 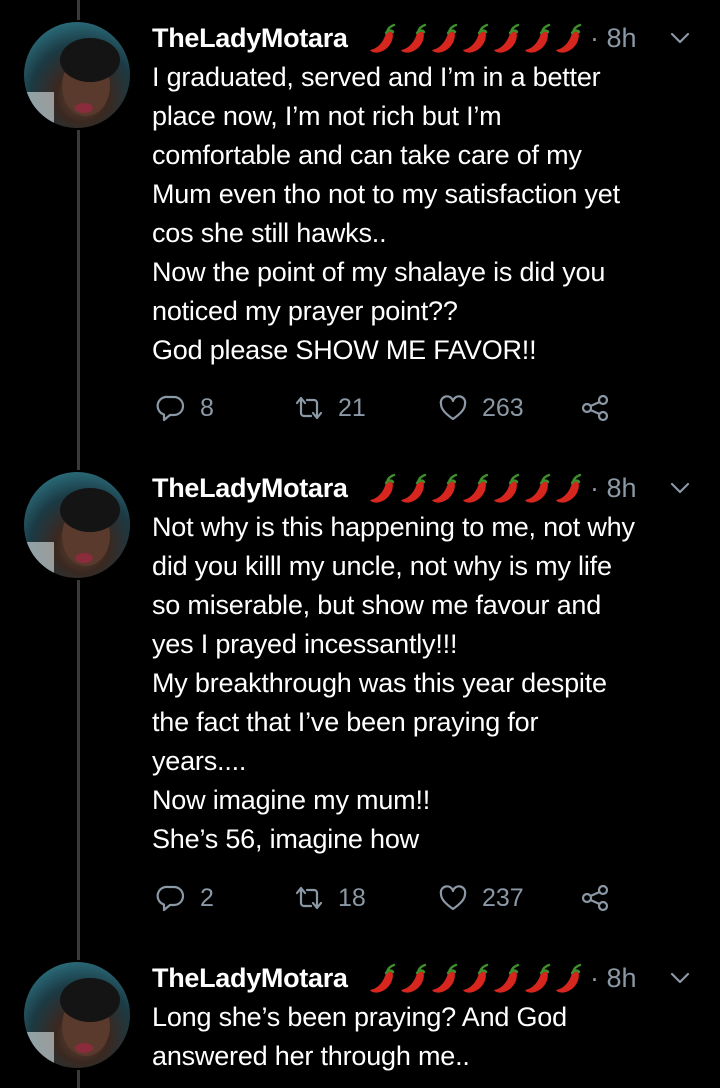 What do you see at coordinates (503, 407) in the screenshot?
I see `like-count: 263` at bounding box center [503, 407].